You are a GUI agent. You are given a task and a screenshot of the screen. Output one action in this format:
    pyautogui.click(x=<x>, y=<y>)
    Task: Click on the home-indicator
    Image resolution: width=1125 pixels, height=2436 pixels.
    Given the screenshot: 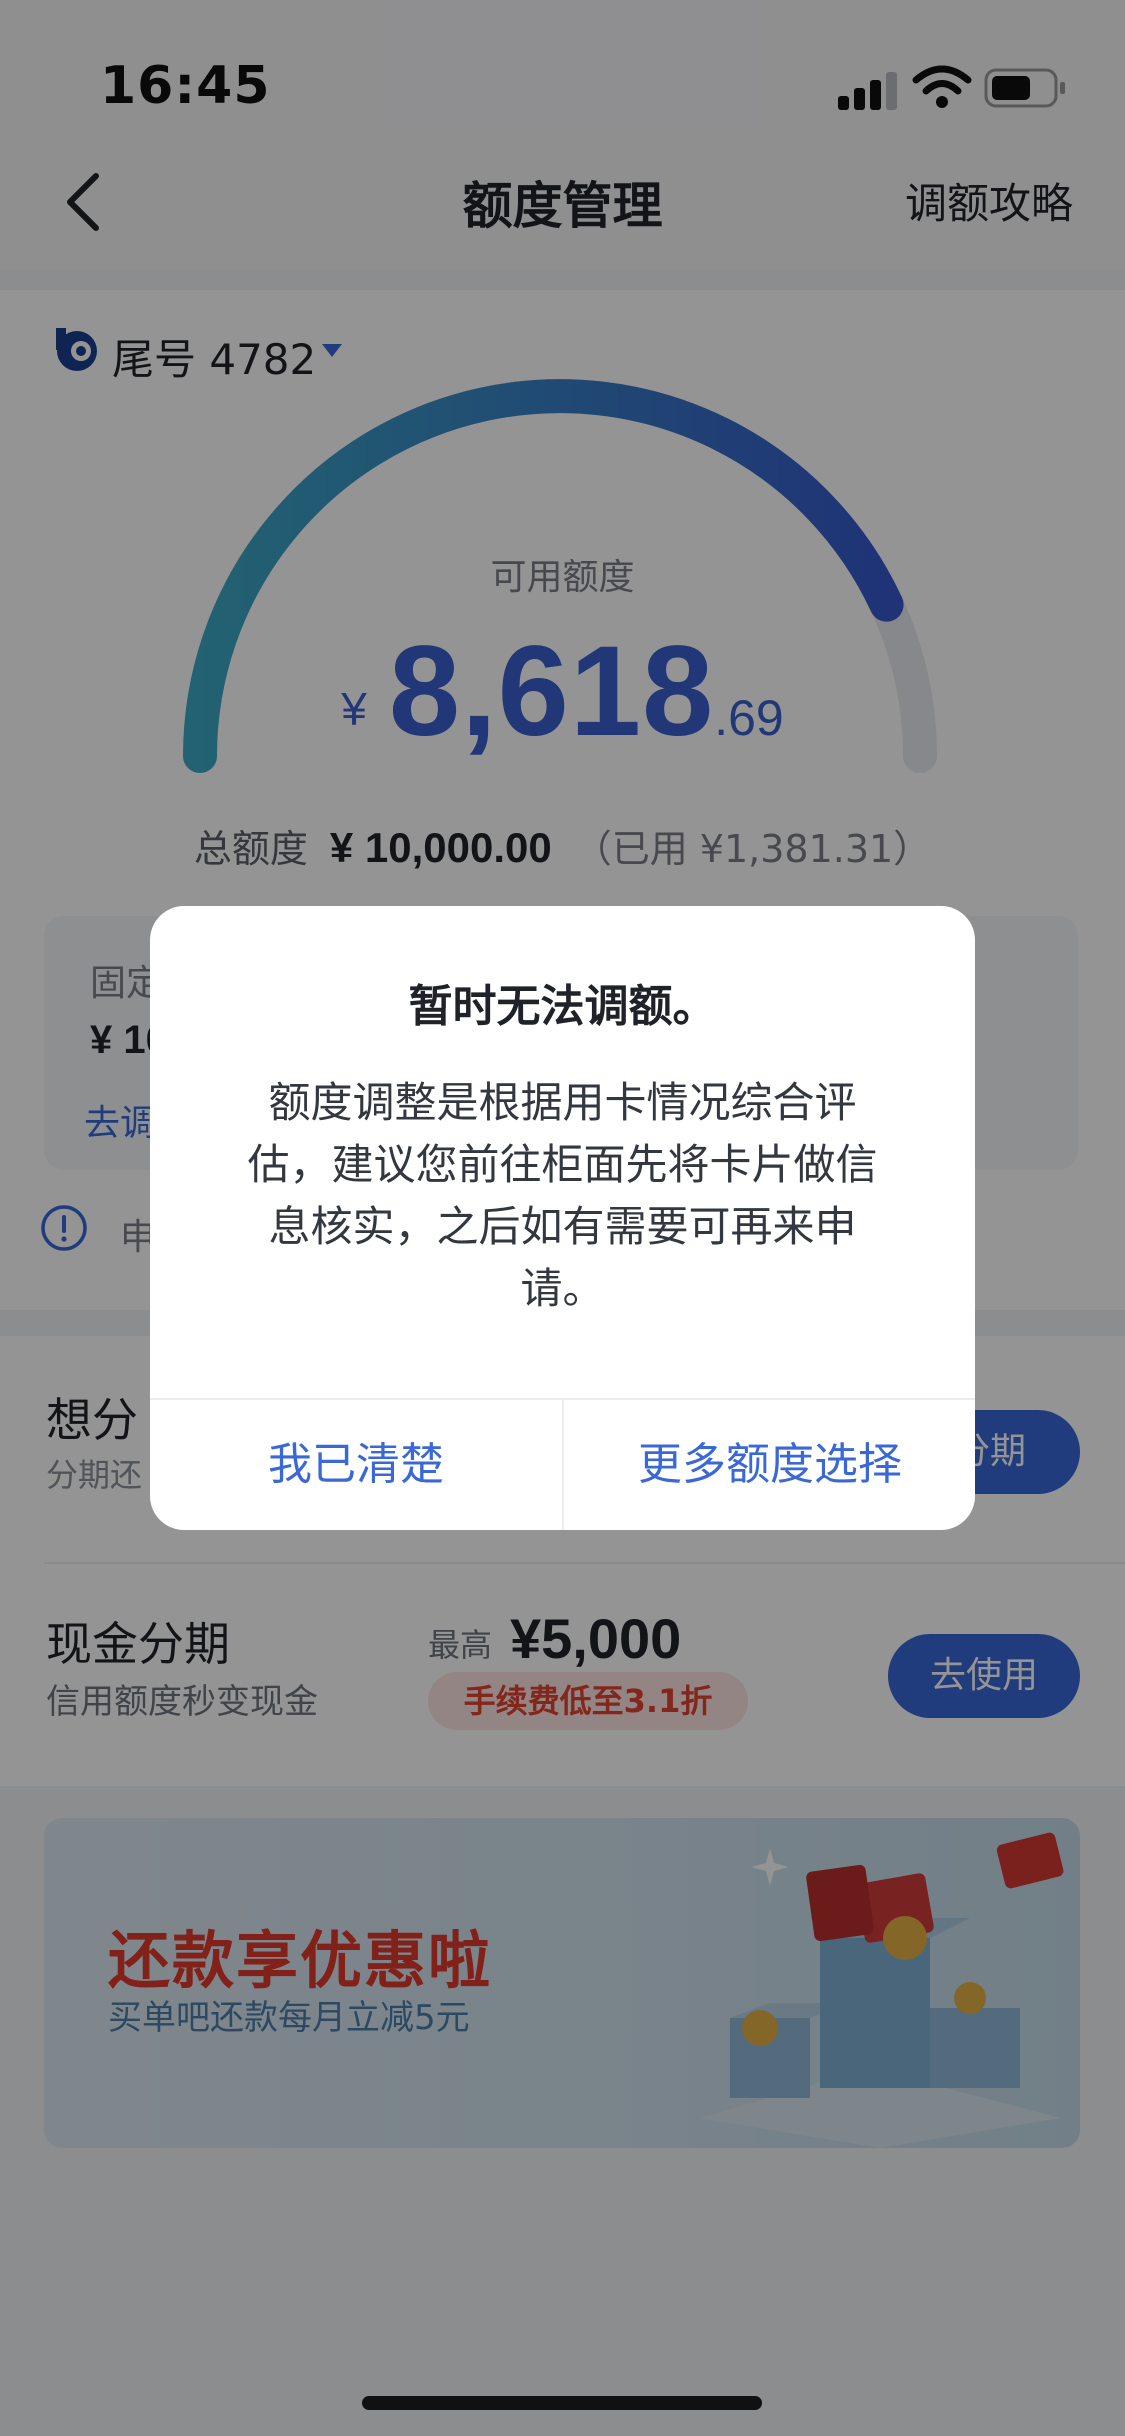 What is the action you would take?
    pyautogui.click(x=562, y=2403)
    